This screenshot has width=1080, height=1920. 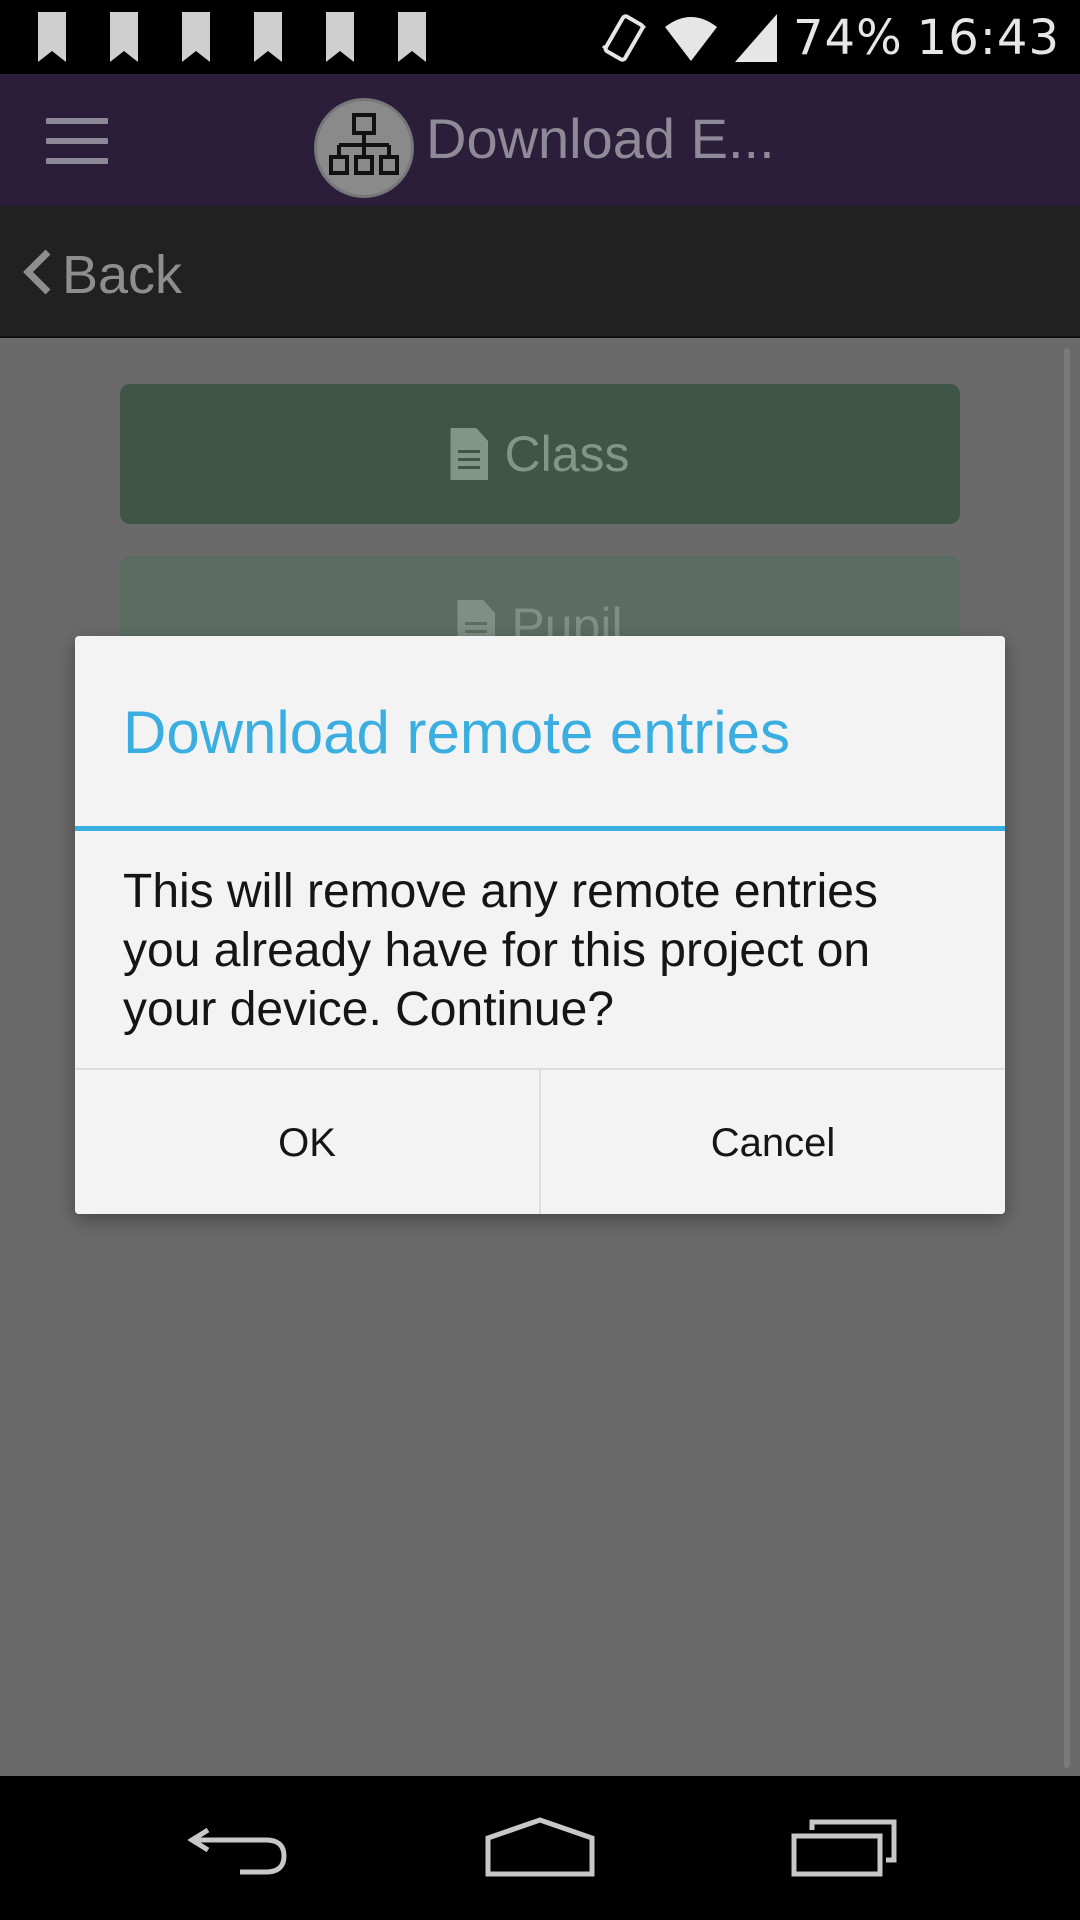 What do you see at coordinates (567, 454) in the screenshot?
I see `class-button-label: Class` at bounding box center [567, 454].